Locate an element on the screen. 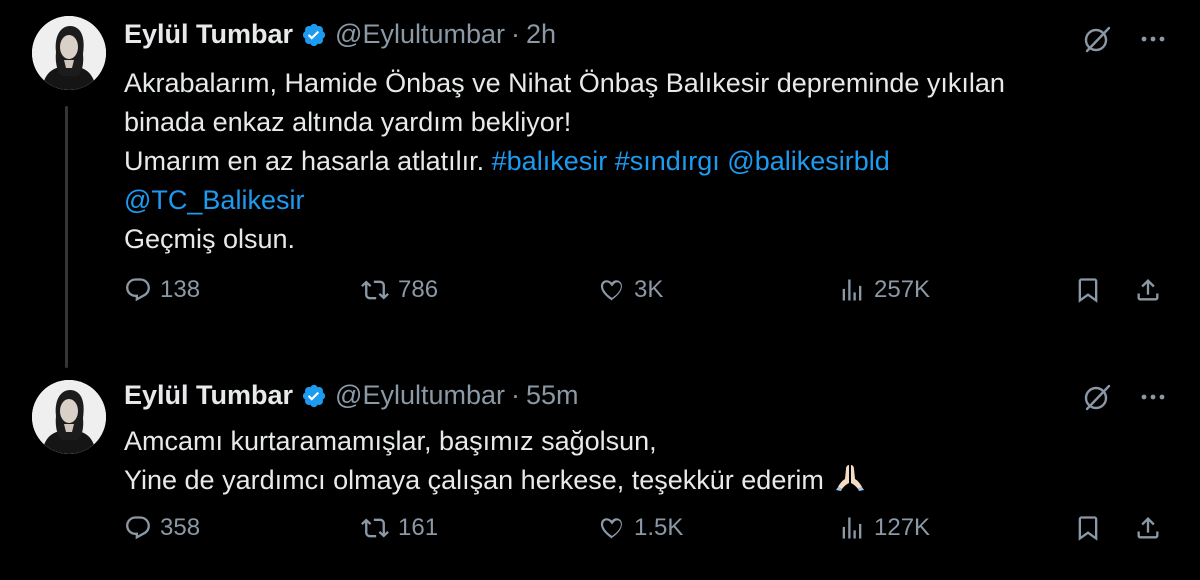 This screenshot has height=580, width=1200. reply-button: 358 is located at coordinates (162, 528).